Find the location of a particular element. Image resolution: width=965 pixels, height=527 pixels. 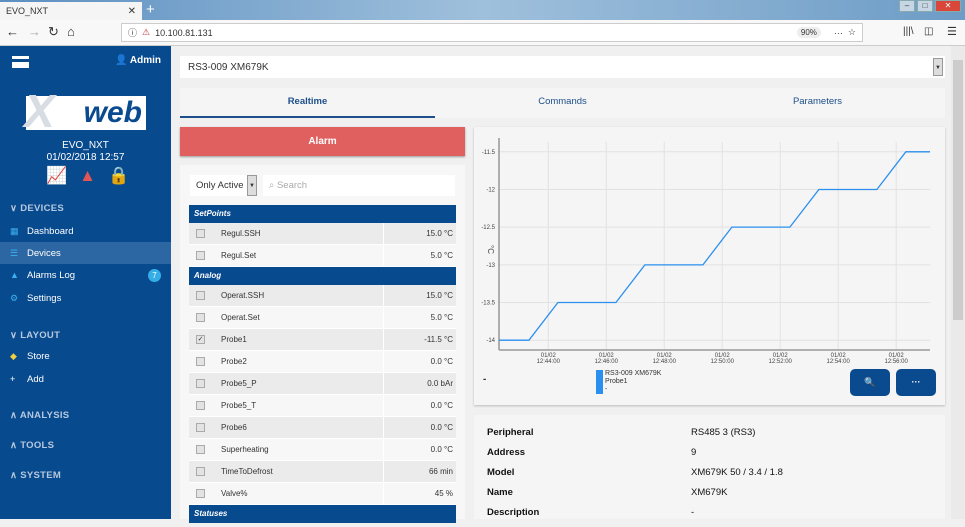

info-value: XM679K is located at coordinates (709, 492).